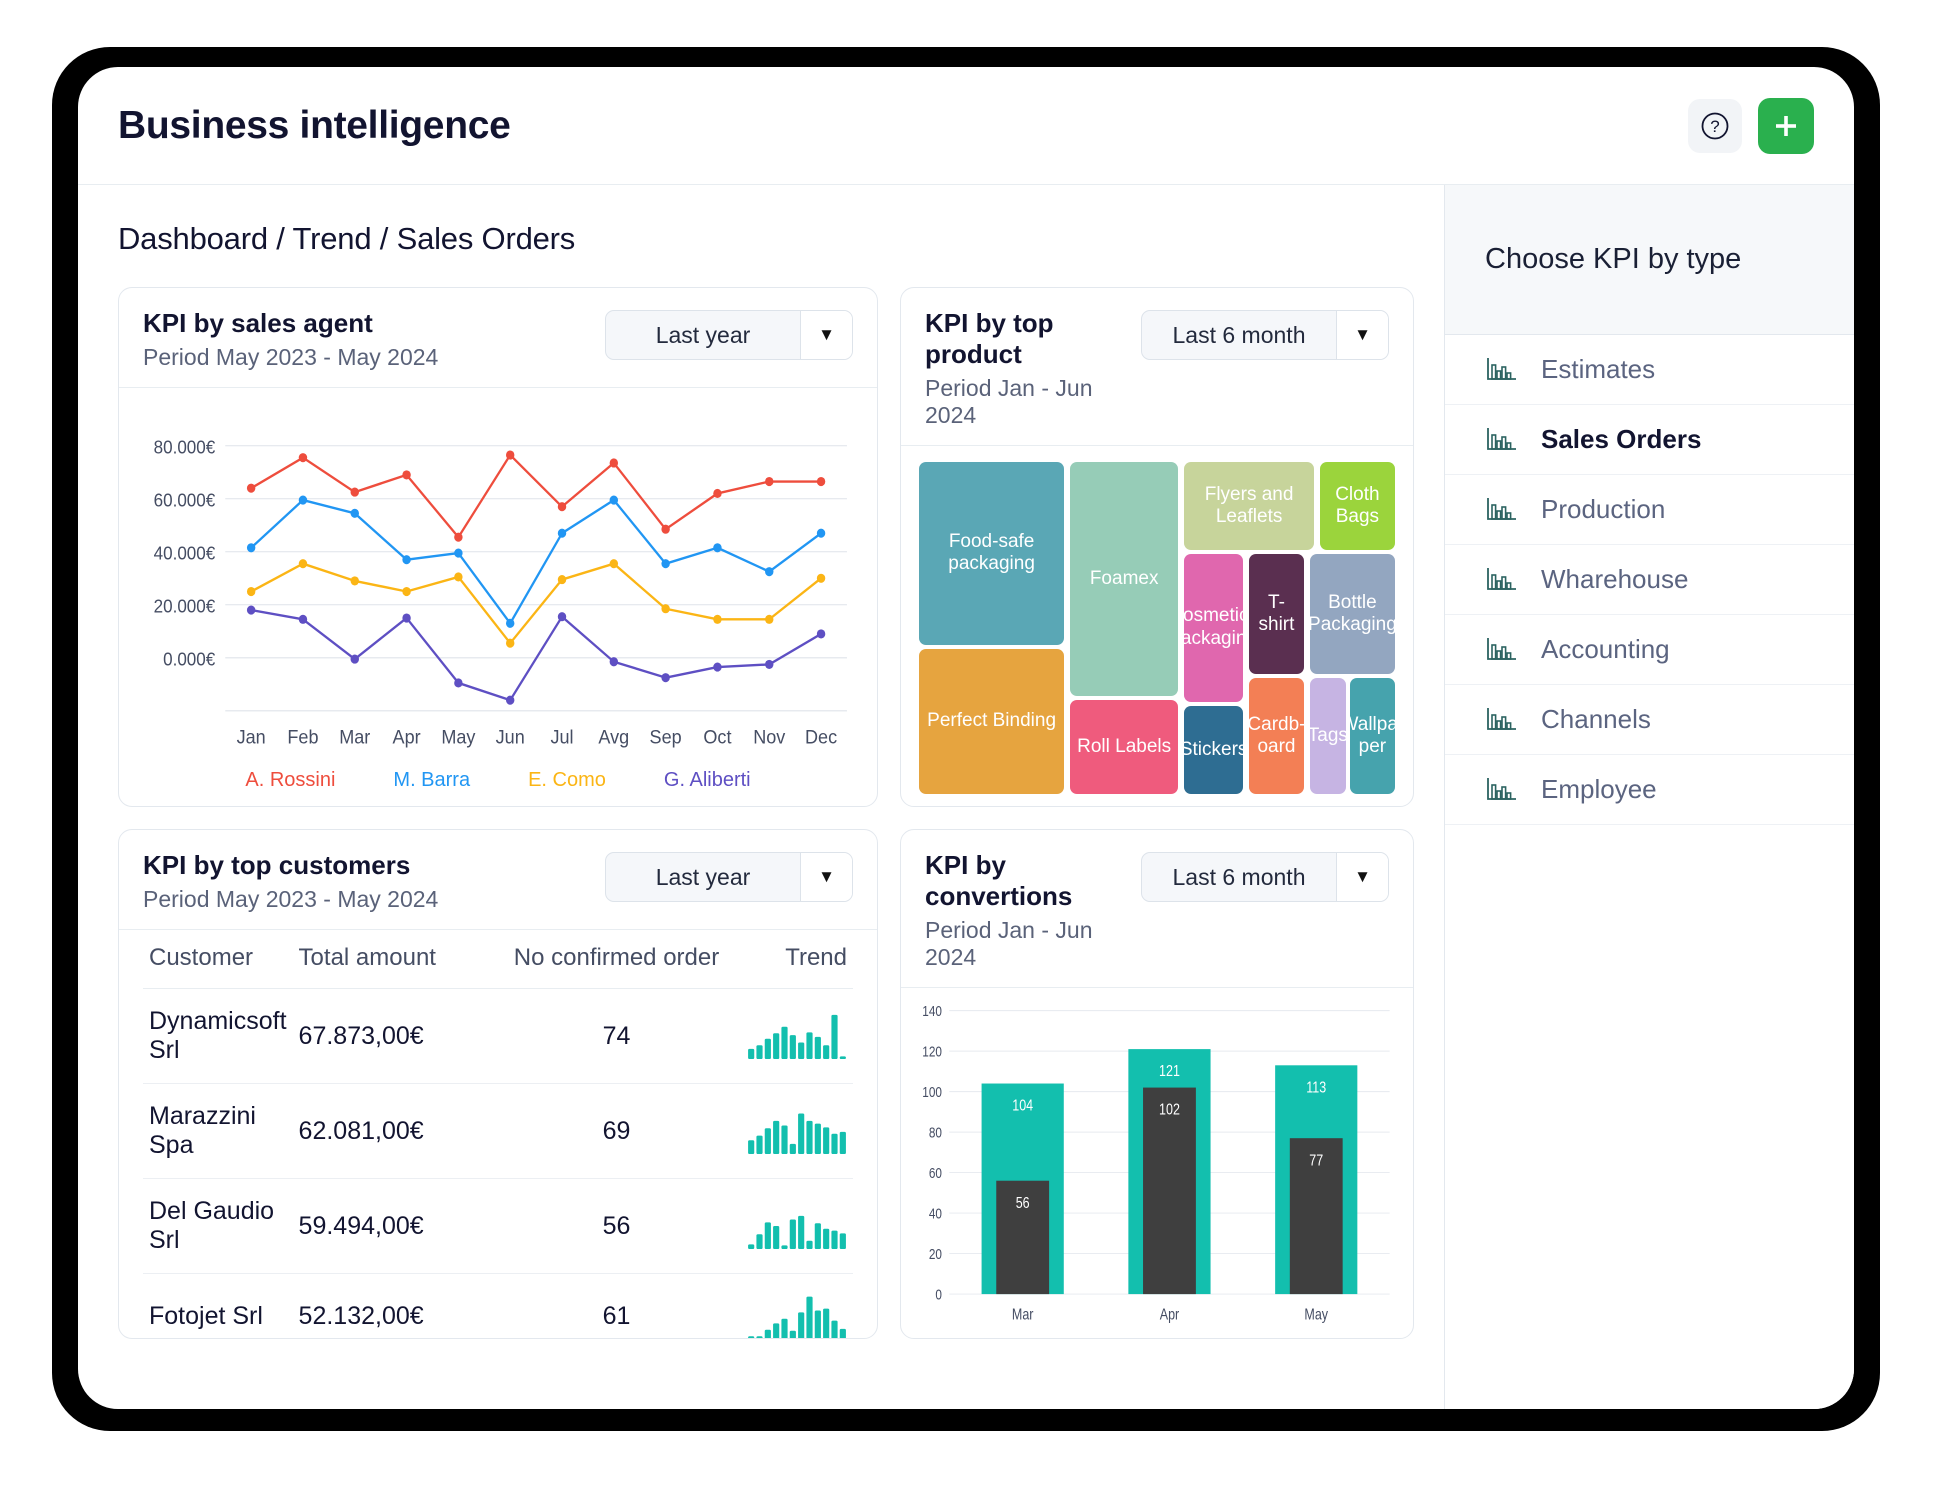 The image size is (1942, 1486). I want to click on legend-item-g-aliberti: G. Aliberti, so click(707, 780).